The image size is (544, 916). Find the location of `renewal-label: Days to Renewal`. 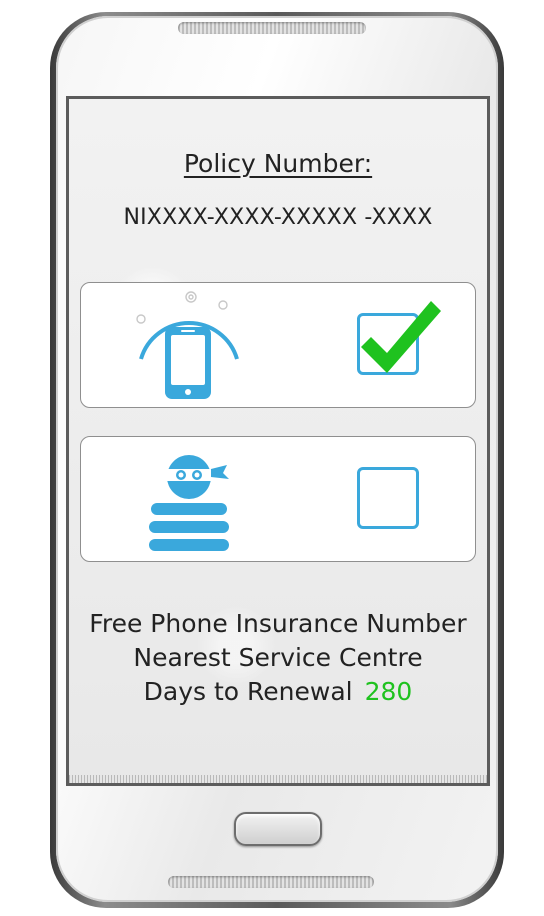

renewal-label: Days to Renewal is located at coordinates (248, 691).